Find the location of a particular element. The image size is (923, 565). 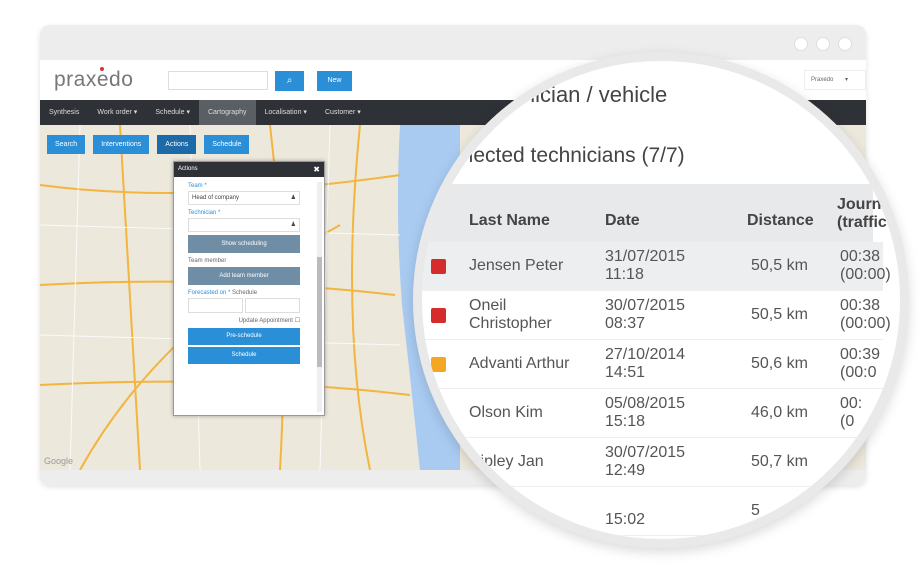

actions-button: Actions is located at coordinates (177, 144).